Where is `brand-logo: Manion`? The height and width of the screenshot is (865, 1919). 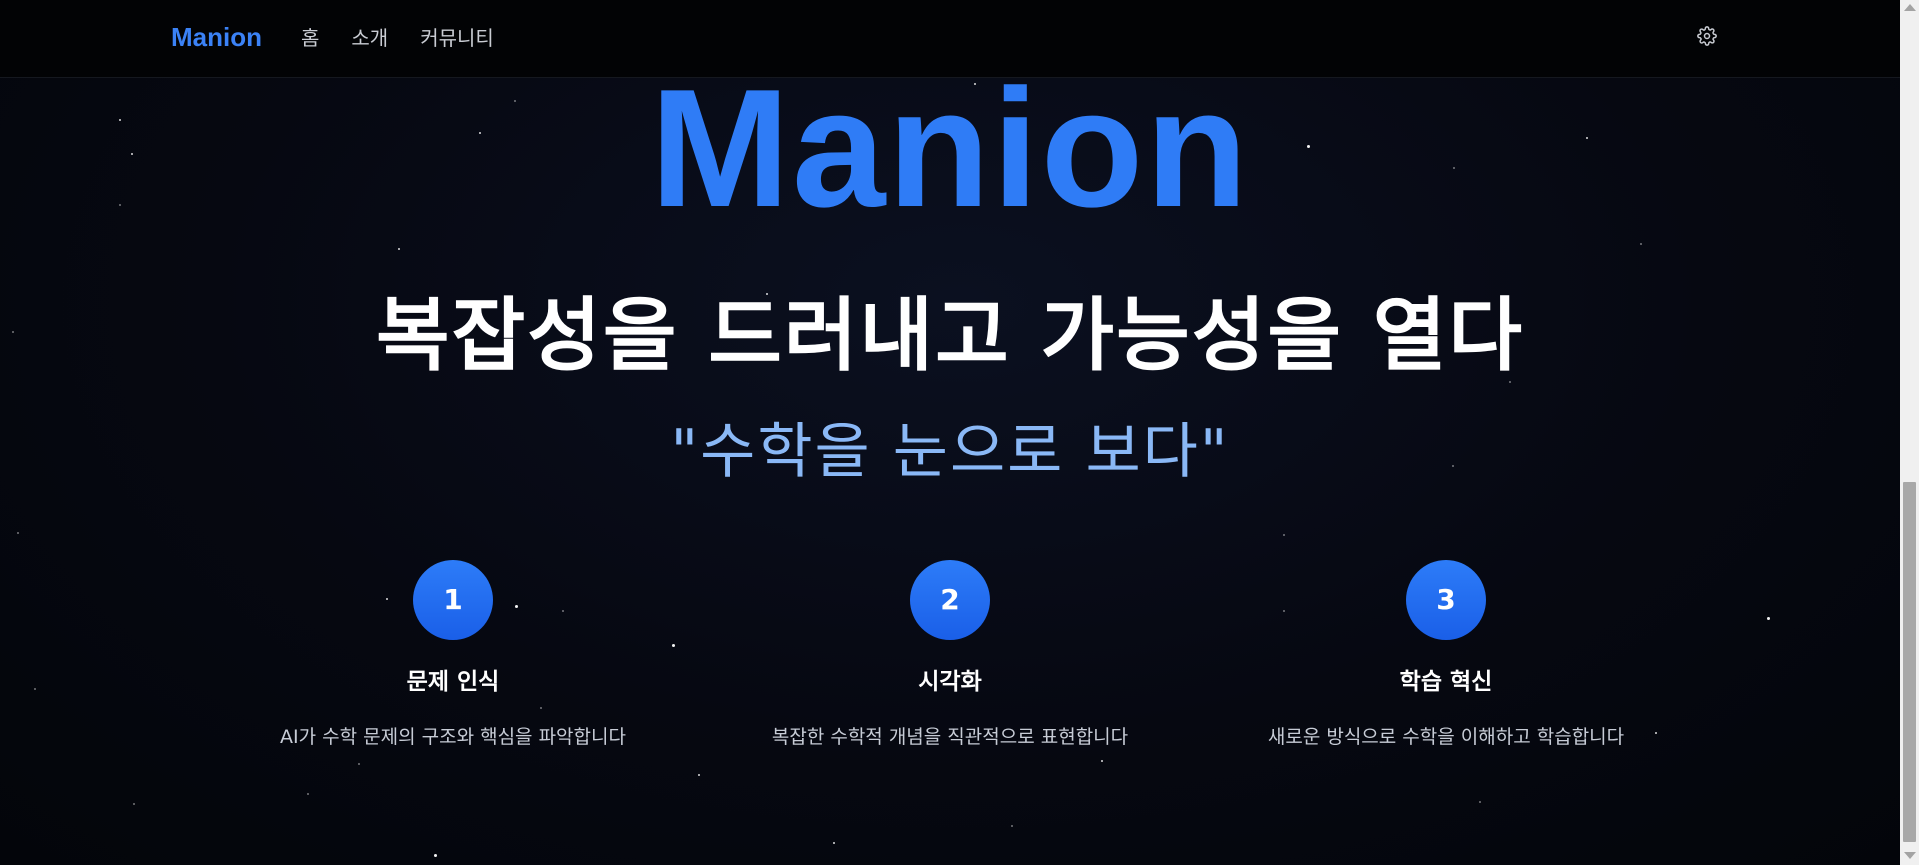
brand-logo: Manion is located at coordinates (216, 37).